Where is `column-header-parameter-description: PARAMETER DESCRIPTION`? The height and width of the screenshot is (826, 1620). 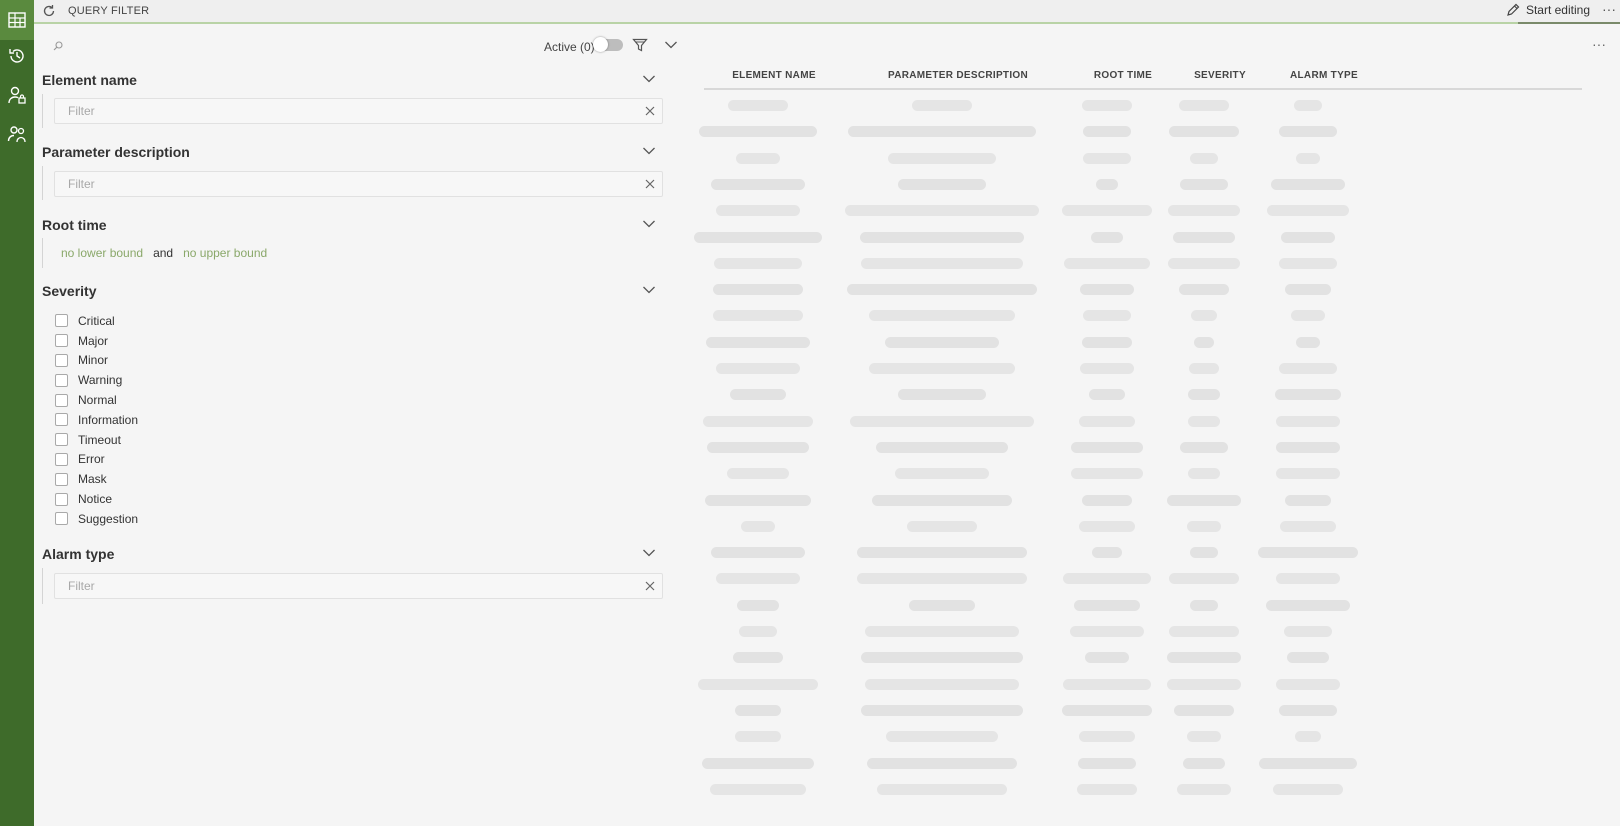
column-header-parameter-description: PARAMETER DESCRIPTION is located at coordinates (958, 75).